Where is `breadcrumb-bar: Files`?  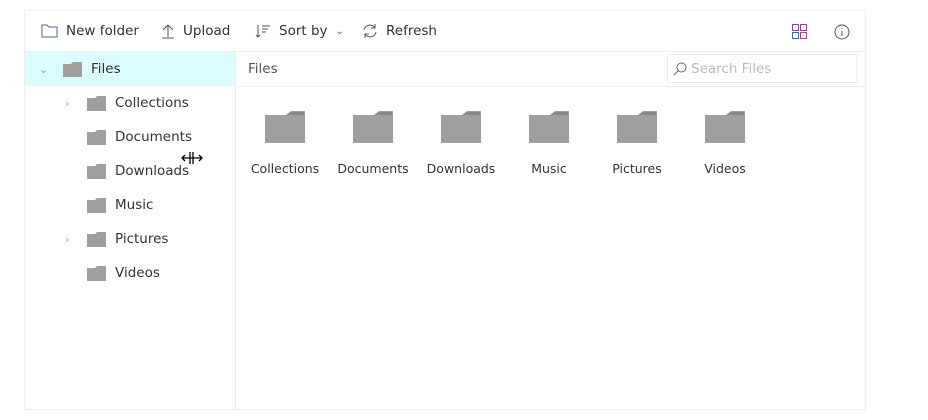 breadcrumb-bar: Files is located at coordinates (551, 69).